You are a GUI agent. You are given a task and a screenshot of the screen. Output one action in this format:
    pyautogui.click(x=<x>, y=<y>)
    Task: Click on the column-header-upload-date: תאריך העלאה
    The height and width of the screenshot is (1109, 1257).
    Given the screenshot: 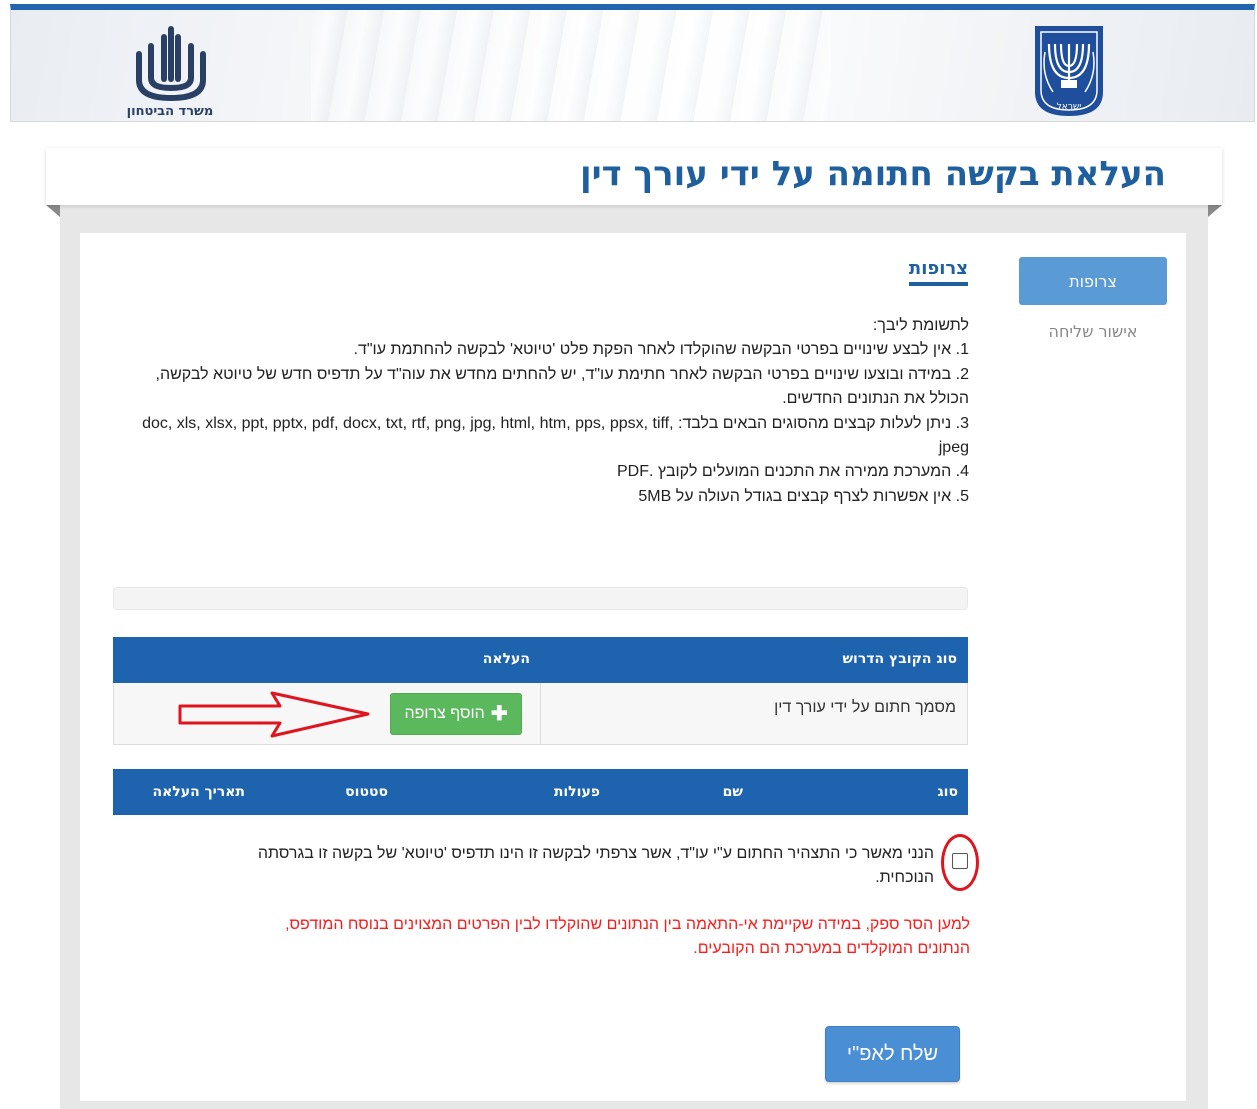 What is the action you would take?
    pyautogui.click(x=199, y=792)
    